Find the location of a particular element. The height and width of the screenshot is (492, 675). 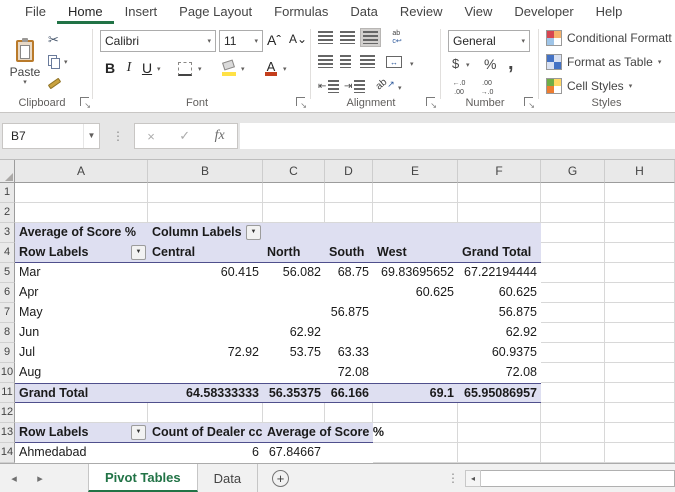

row-header-2: 2 is located at coordinates (7, 213).